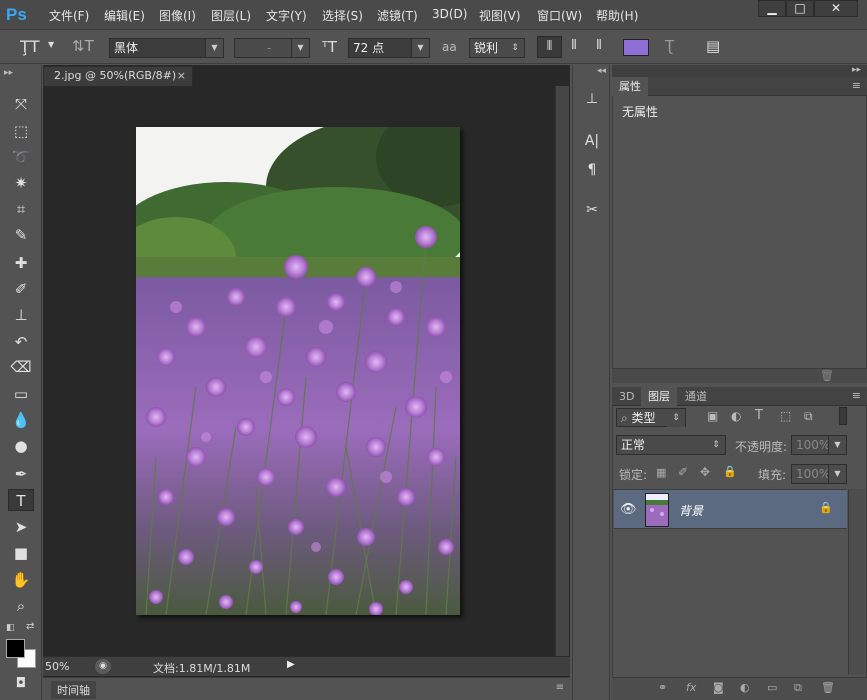  I want to click on vertical-scrollbar, so click(562, 371).